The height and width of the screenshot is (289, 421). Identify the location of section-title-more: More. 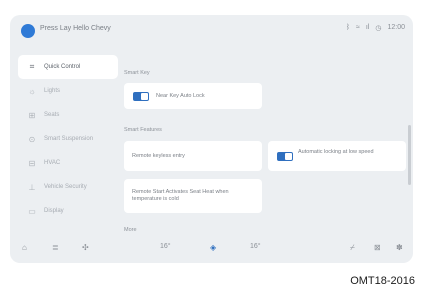
(130, 230).